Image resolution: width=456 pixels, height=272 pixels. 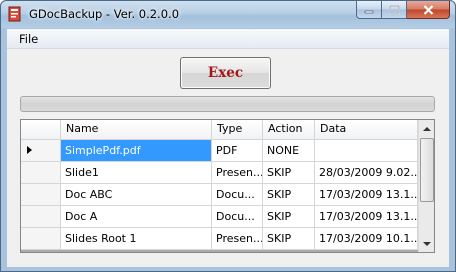 I want to click on maximize-button, so click(x=394, y=10).